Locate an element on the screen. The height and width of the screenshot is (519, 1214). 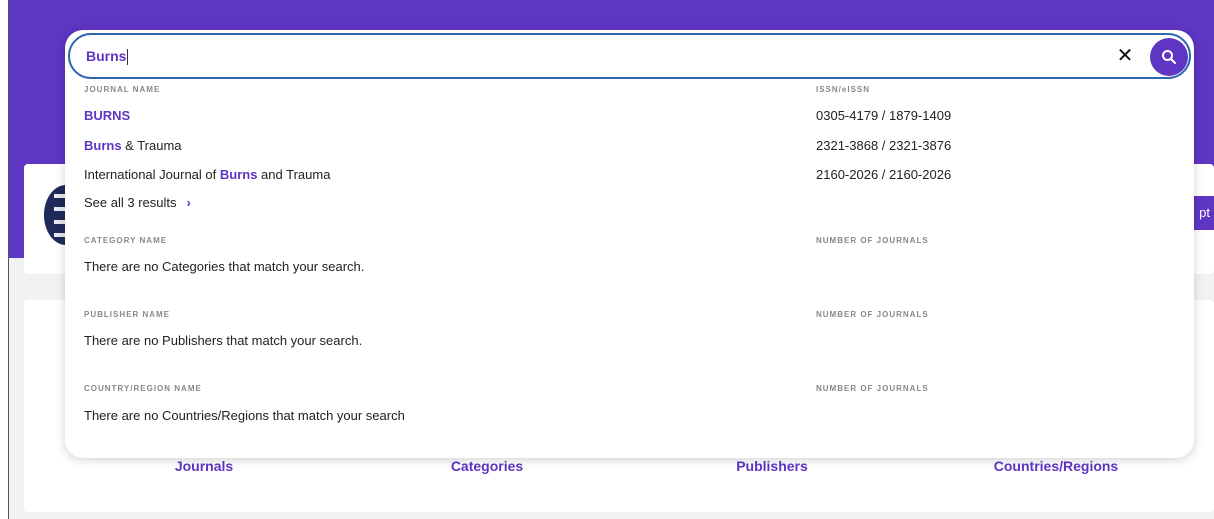
search-icon is located at coordinates (1169, 57).